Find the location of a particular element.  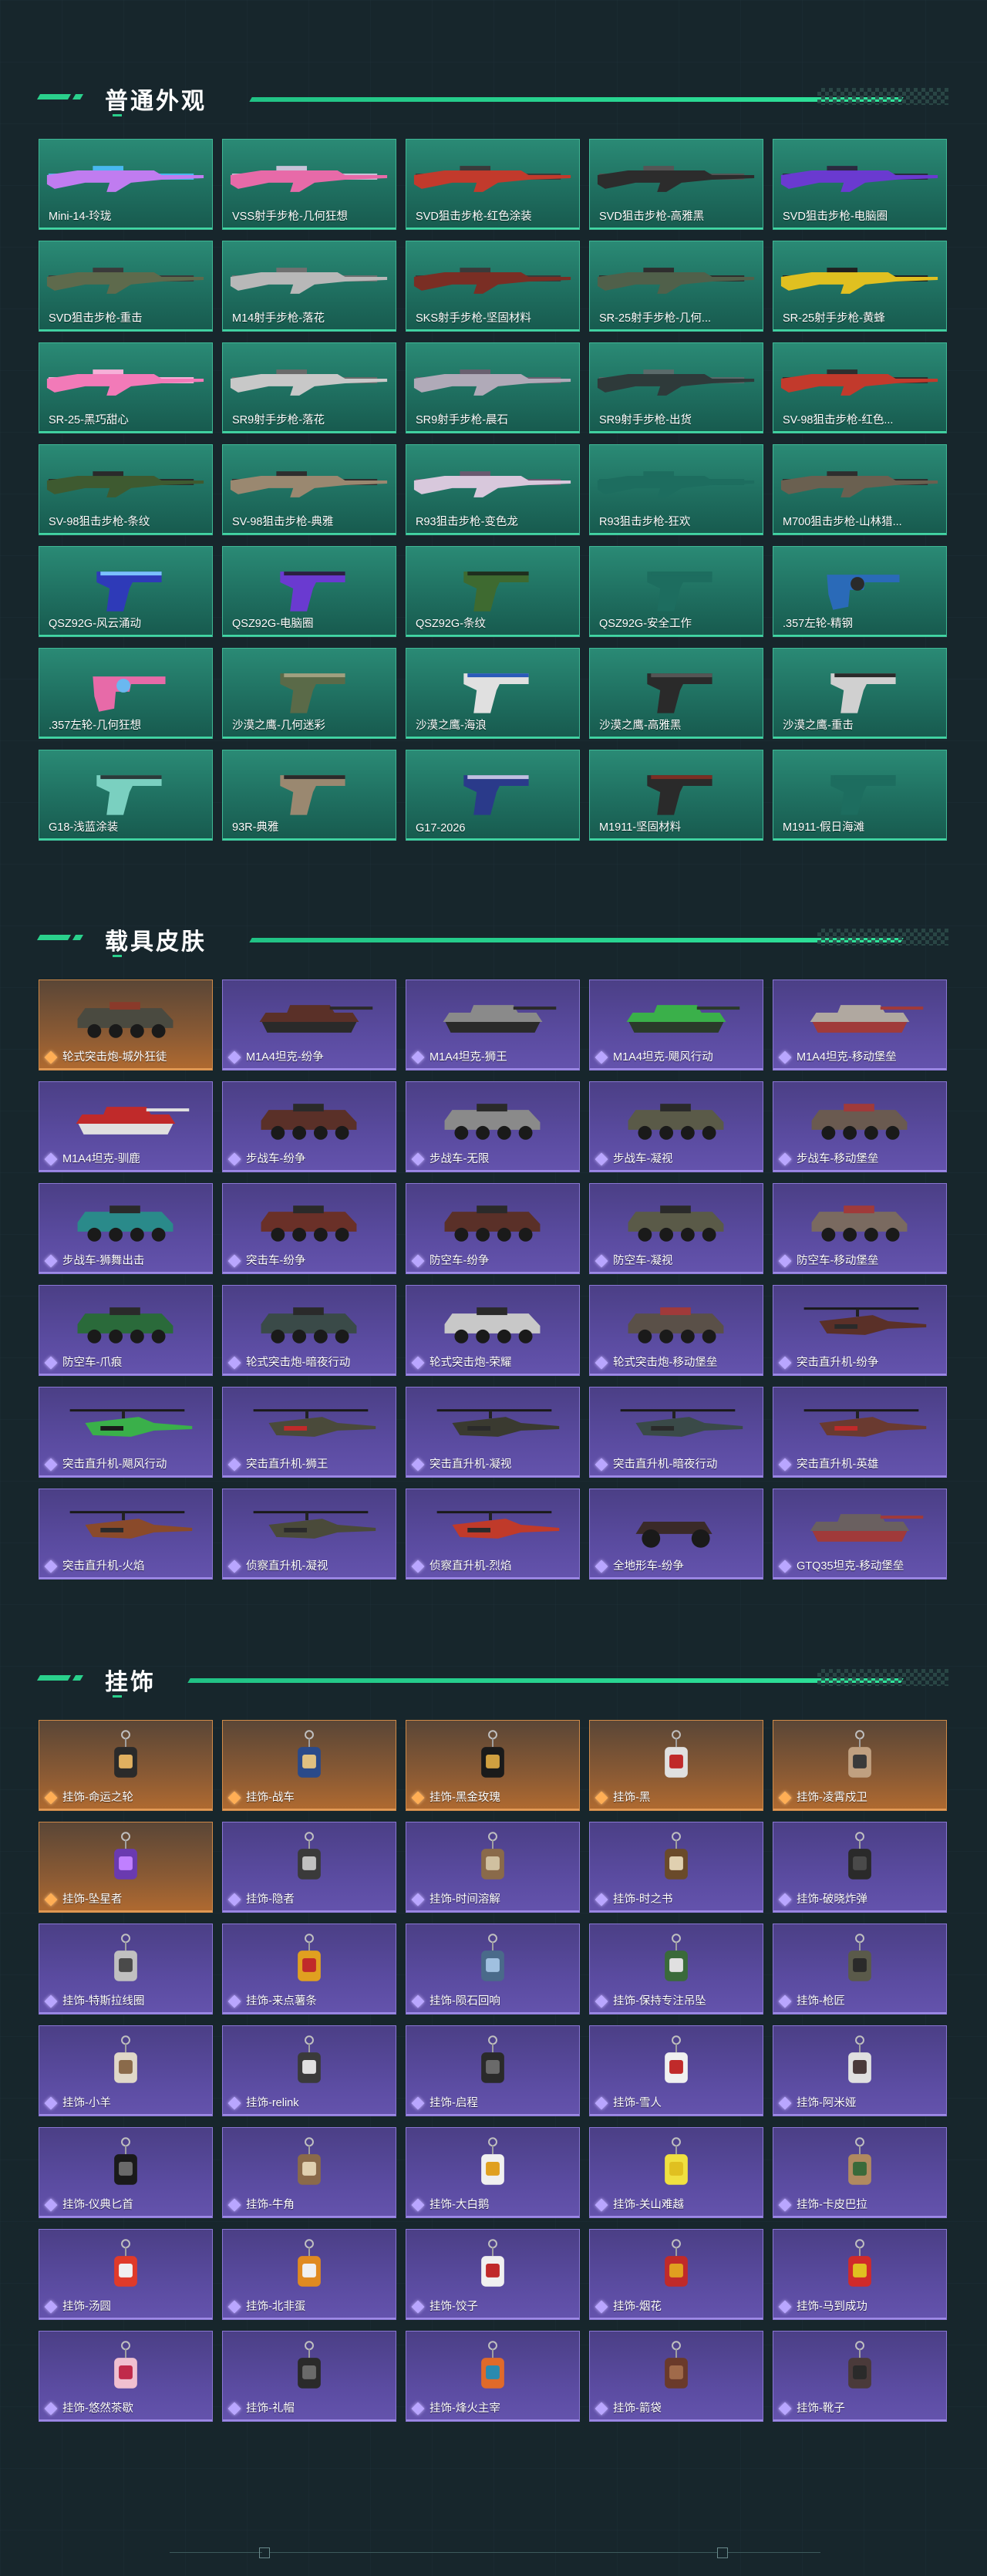

charm-skin-card: 挂饰-卡皮巴拉 is located at coordinates (860, 2172).